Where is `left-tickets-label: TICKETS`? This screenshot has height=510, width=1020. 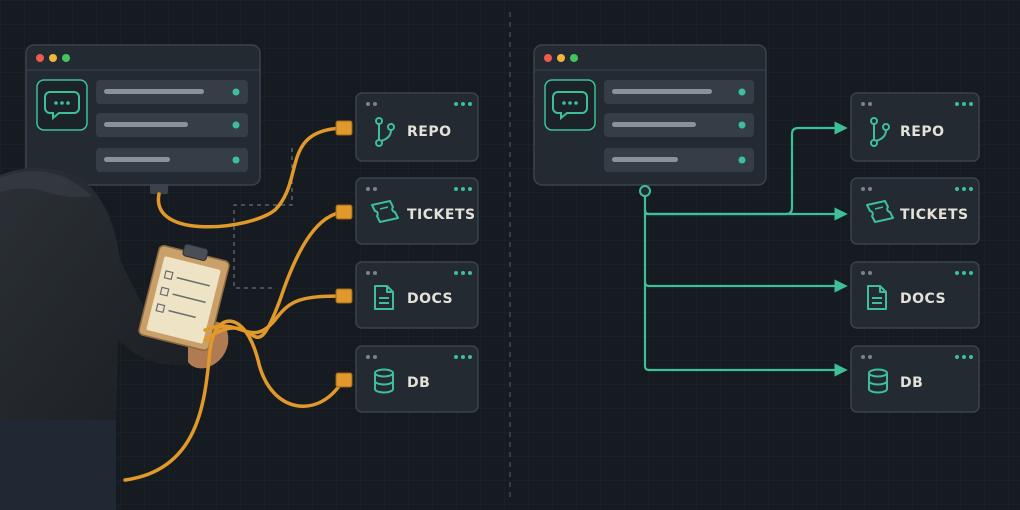
left-tickets-label: TICKETS is located at coordinates (441, 215).